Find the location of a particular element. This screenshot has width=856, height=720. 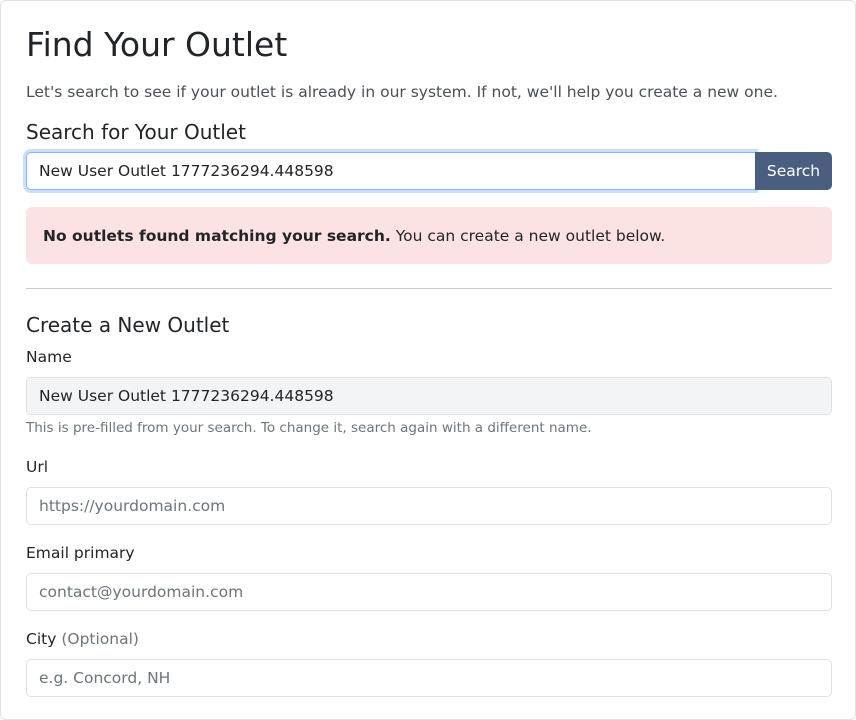

page-title: Find Your Outlet is located at coordinates (157, 44).